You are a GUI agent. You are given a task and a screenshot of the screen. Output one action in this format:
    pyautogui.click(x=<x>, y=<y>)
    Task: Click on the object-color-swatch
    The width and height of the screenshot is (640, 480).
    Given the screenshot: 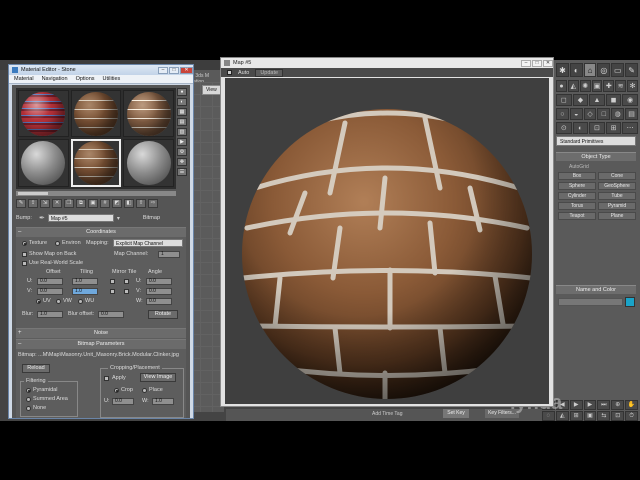 What is the action you would take?
    pyautogui.click(x=630, y=302)
    